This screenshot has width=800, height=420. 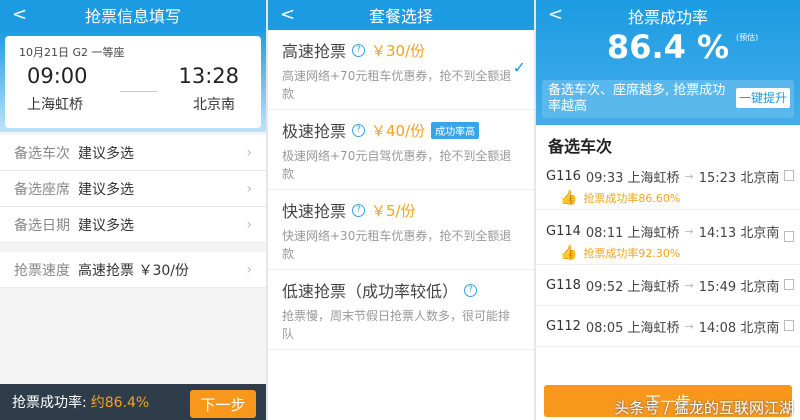 What do you see at coordinates (632, 287) in the screenshot?
I see `train-dep: 09:52 上海虹桥` at bounding box center [632, 287].